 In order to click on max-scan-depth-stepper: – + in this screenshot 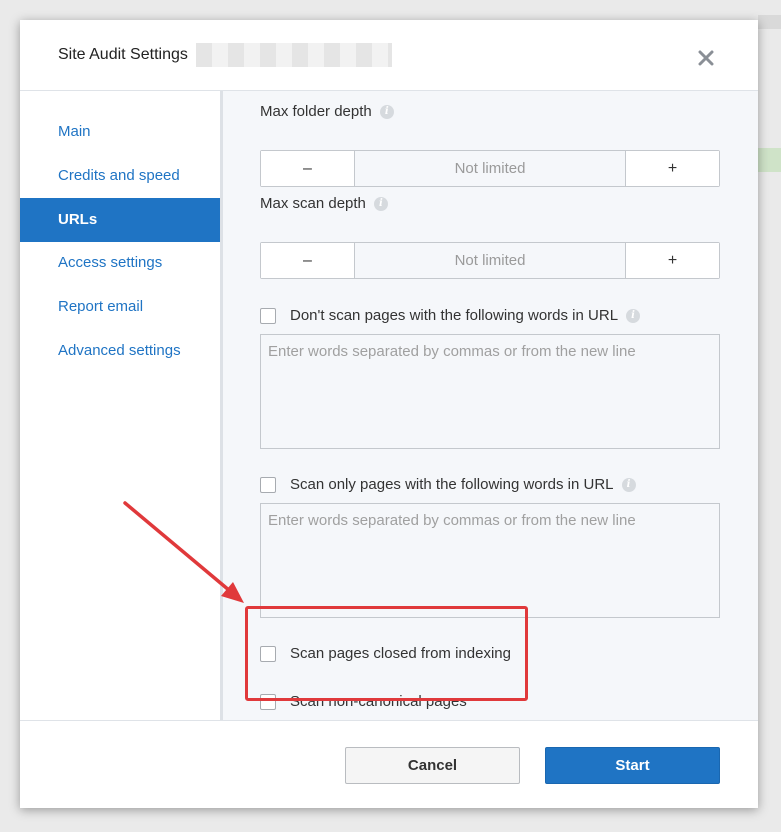, I will do `click(490, 260)`.